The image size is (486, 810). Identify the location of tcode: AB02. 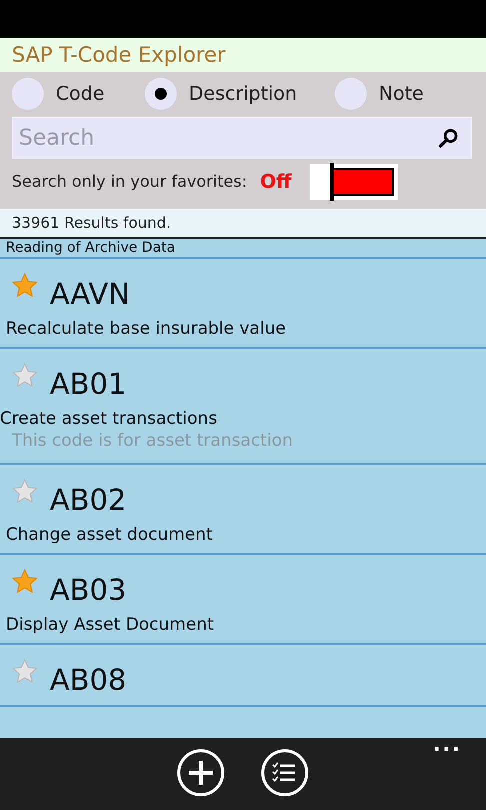
(88, 500).